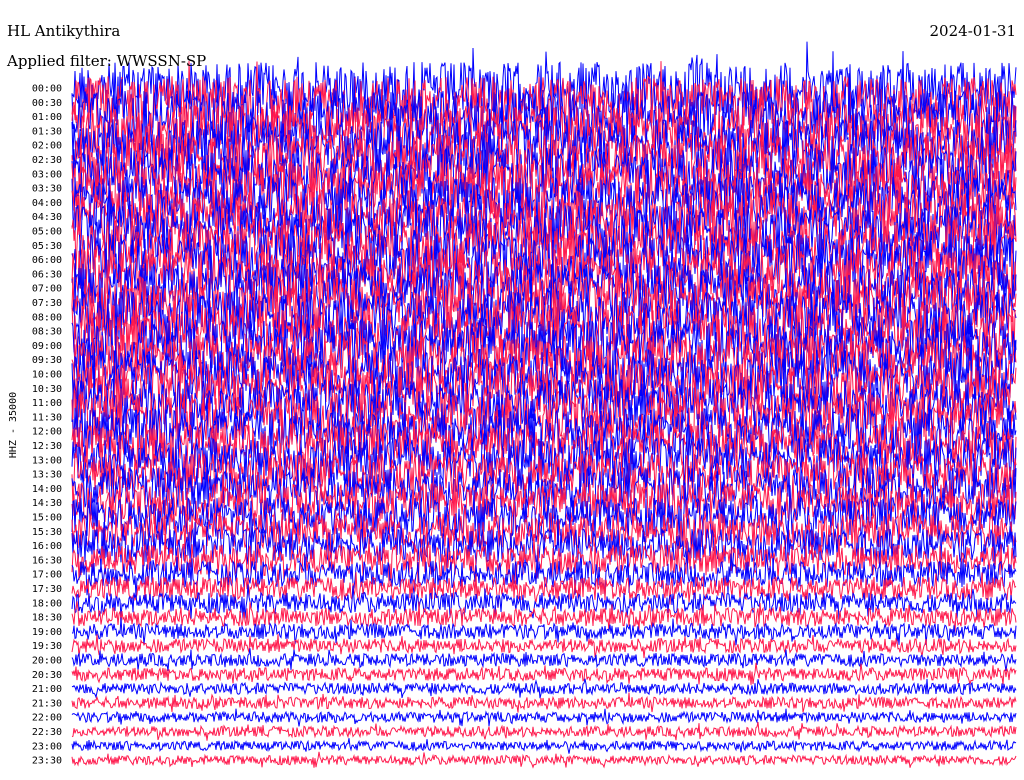 The image size is (1024, 780). I want to click on row-time-label: 17:30, so click(47, 589).